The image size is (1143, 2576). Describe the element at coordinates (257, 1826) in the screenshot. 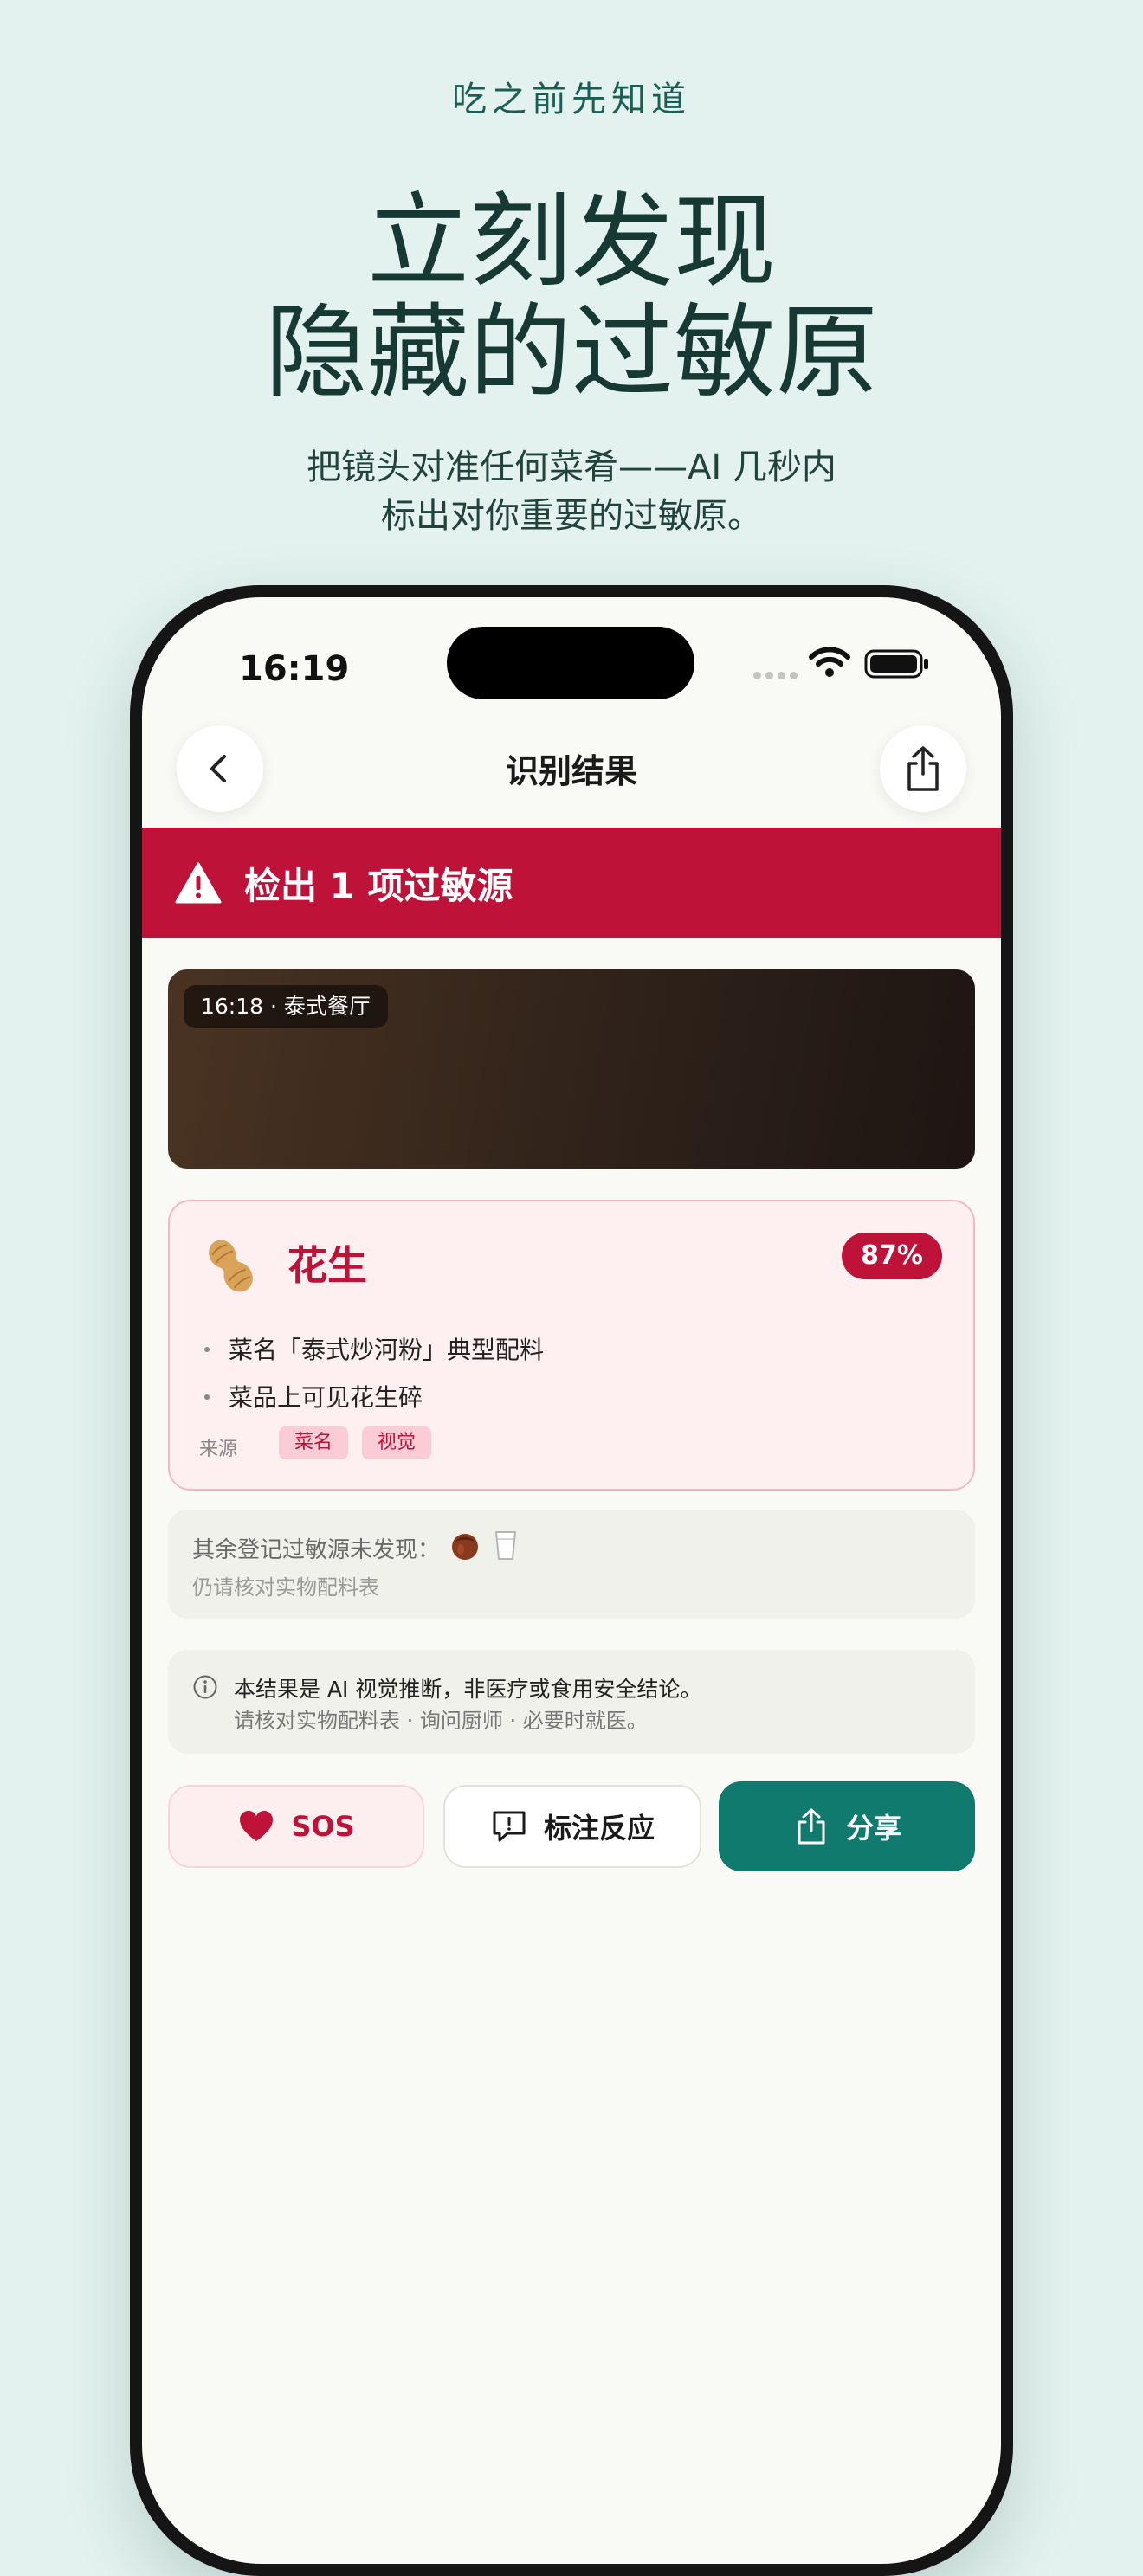

I see `heart-icon` at that location.